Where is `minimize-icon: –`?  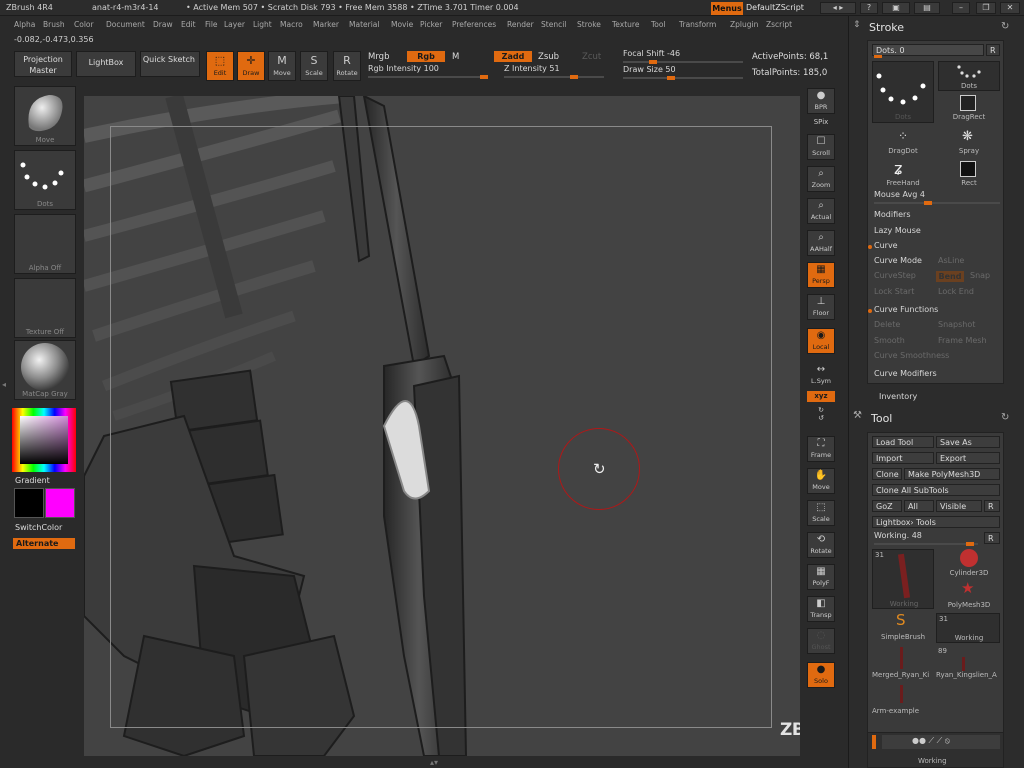
minimize-icon: – is located at coordinates (961, 8).